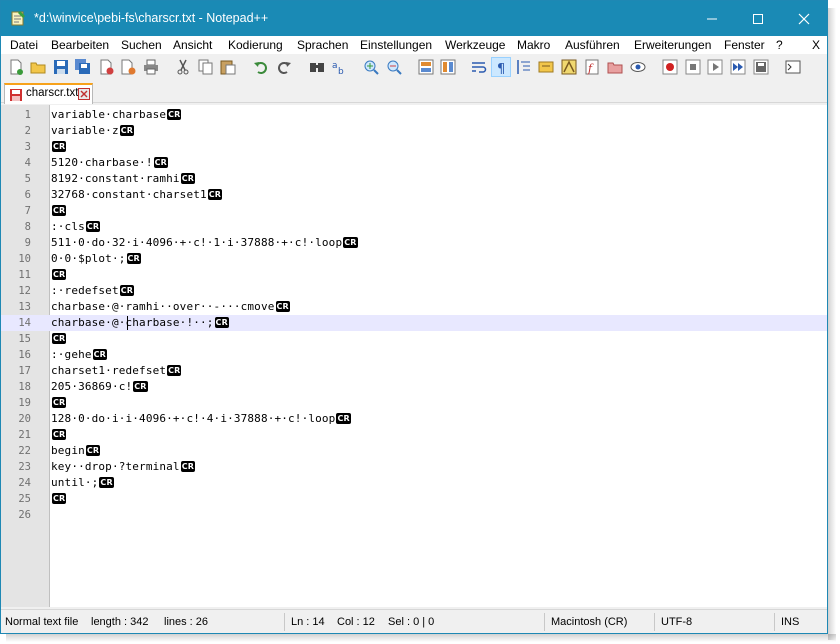 Image resolution: width=840 pixels, height=644 pixels. I want to click on status-insert-mode: INS, so click(790, 622).